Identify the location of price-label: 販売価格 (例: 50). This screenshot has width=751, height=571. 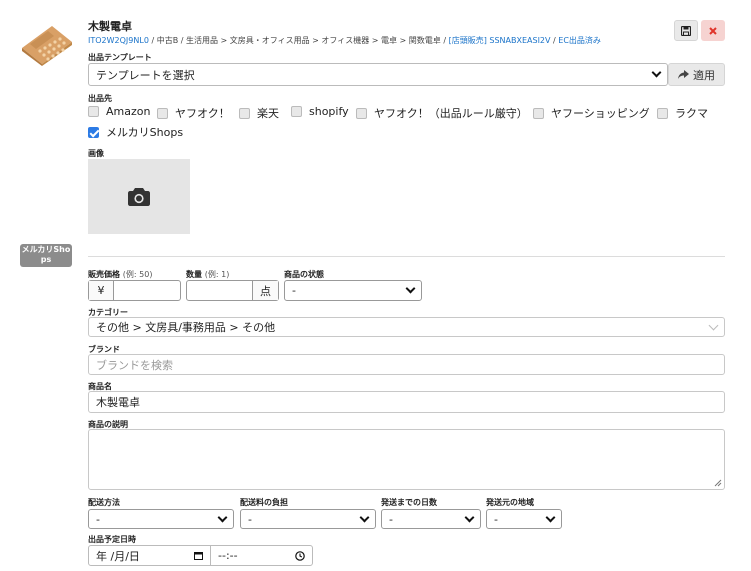
(120, 274).